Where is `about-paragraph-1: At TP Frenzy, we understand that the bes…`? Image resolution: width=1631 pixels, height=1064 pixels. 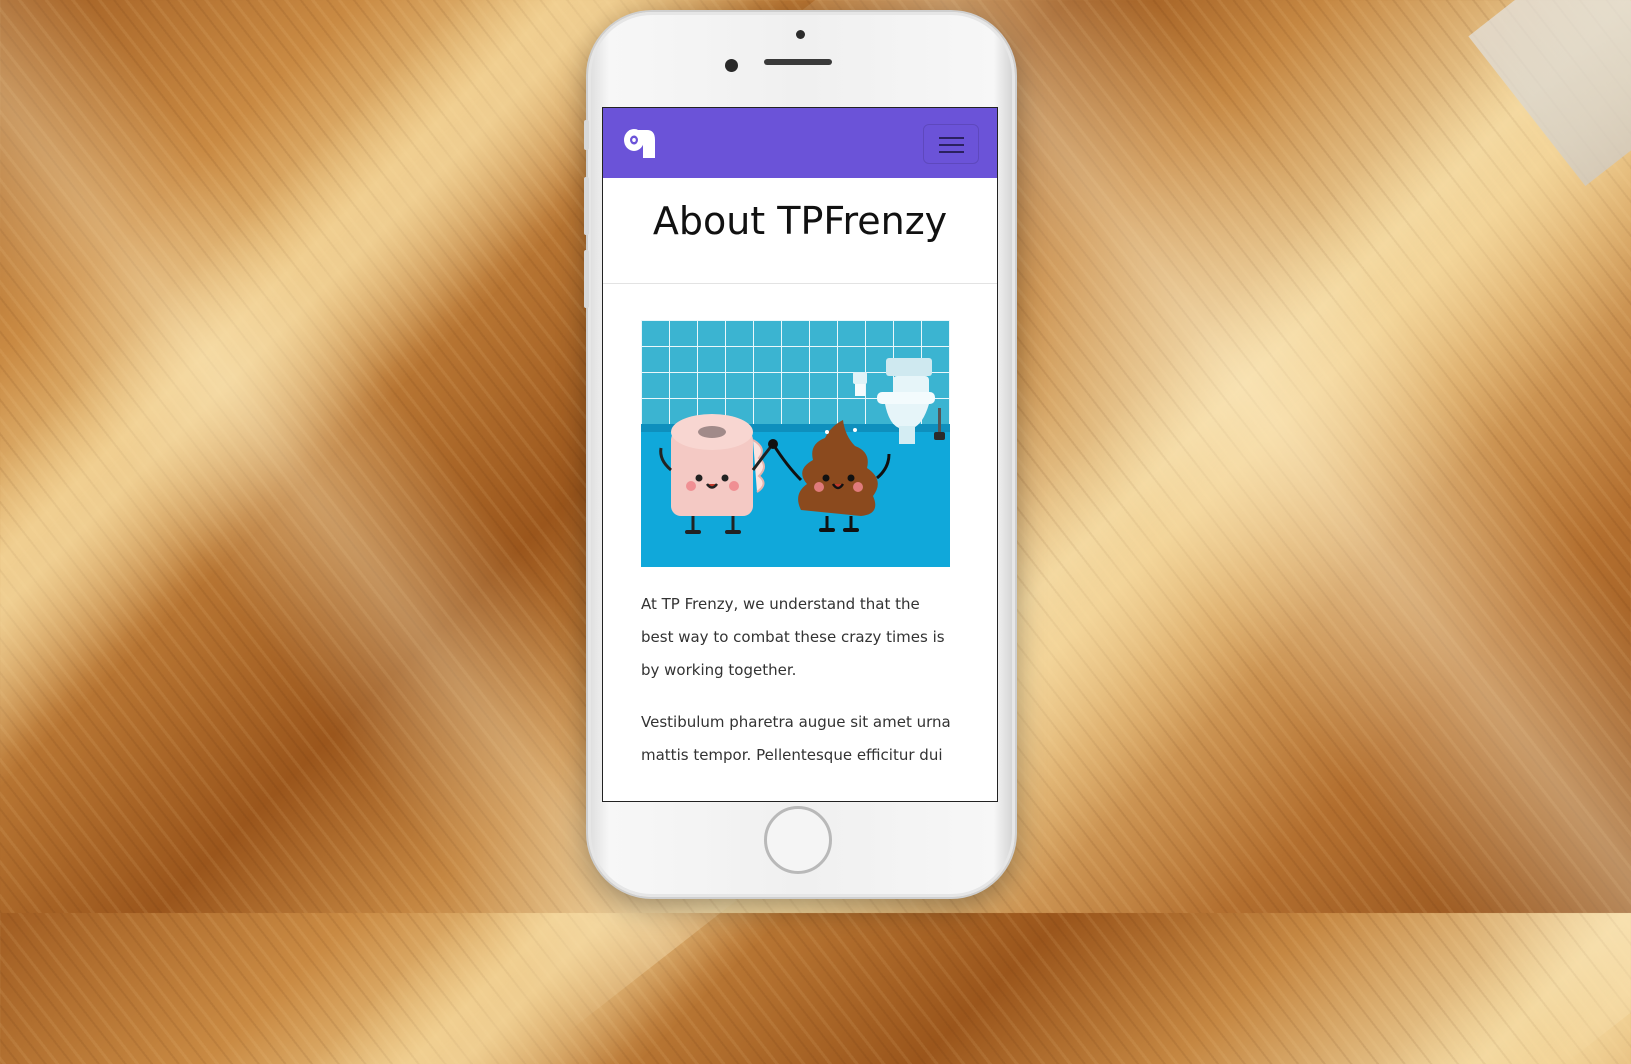
about-paragraph-1: At TP Frenzy, we understand that the bes… is located at coordinates (793, 637).